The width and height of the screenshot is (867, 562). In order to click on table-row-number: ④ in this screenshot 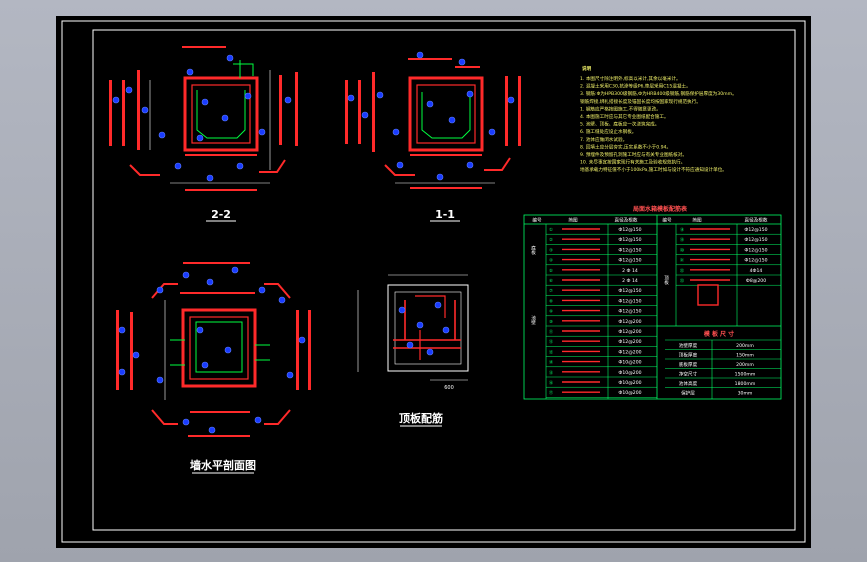, I will do `click(551, 260)`.